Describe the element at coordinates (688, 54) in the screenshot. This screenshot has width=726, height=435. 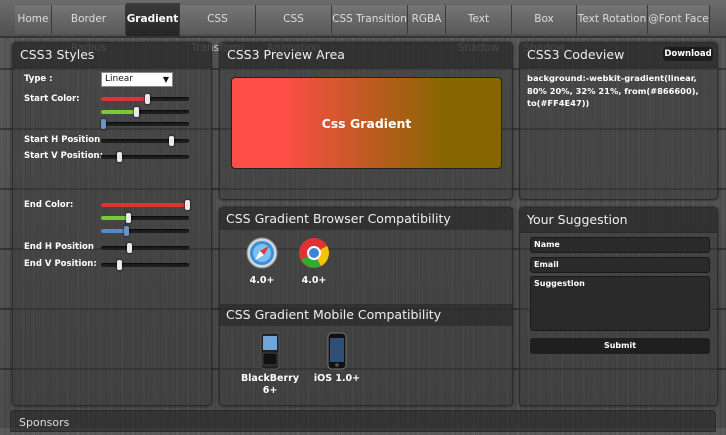
I see `download-button: Download` at that location.